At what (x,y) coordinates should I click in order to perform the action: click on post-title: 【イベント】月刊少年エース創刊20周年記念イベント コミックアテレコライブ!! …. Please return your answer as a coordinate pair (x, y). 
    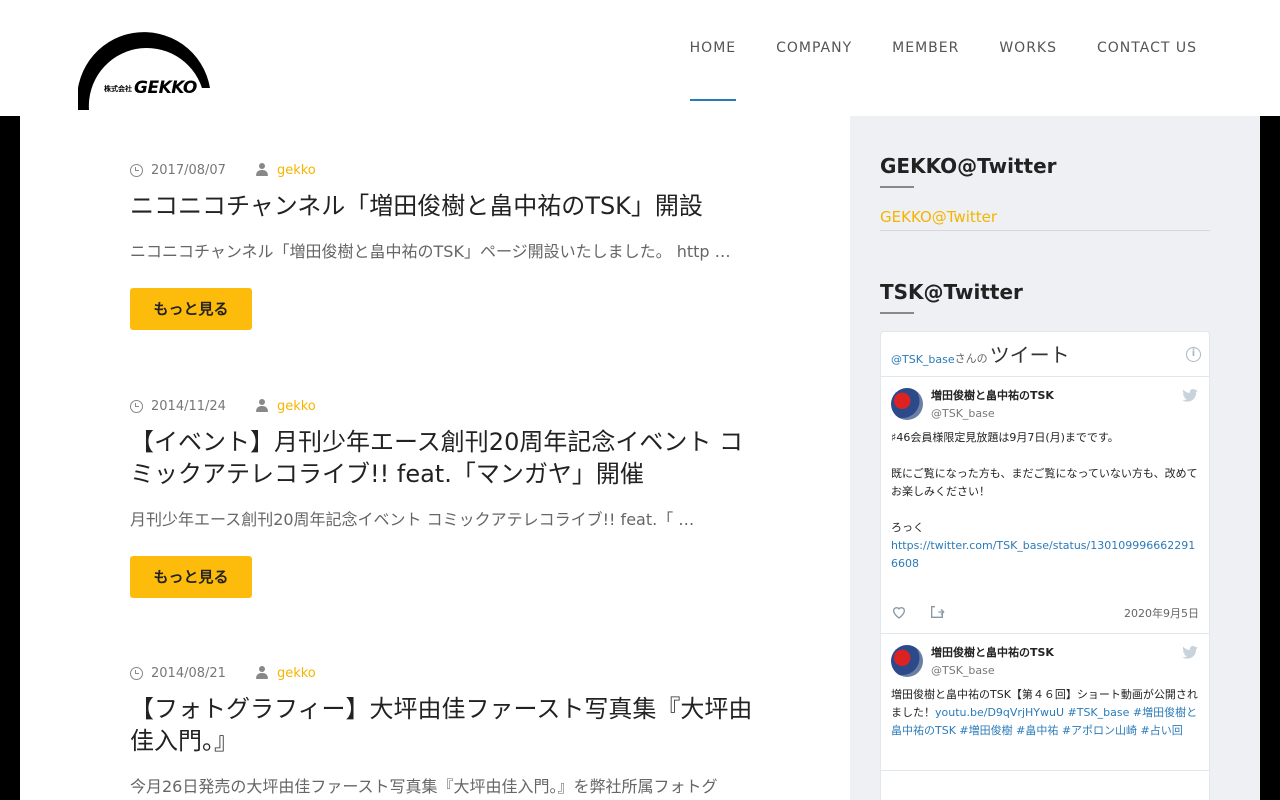
    Looking at the image, I should click on (445, 458).